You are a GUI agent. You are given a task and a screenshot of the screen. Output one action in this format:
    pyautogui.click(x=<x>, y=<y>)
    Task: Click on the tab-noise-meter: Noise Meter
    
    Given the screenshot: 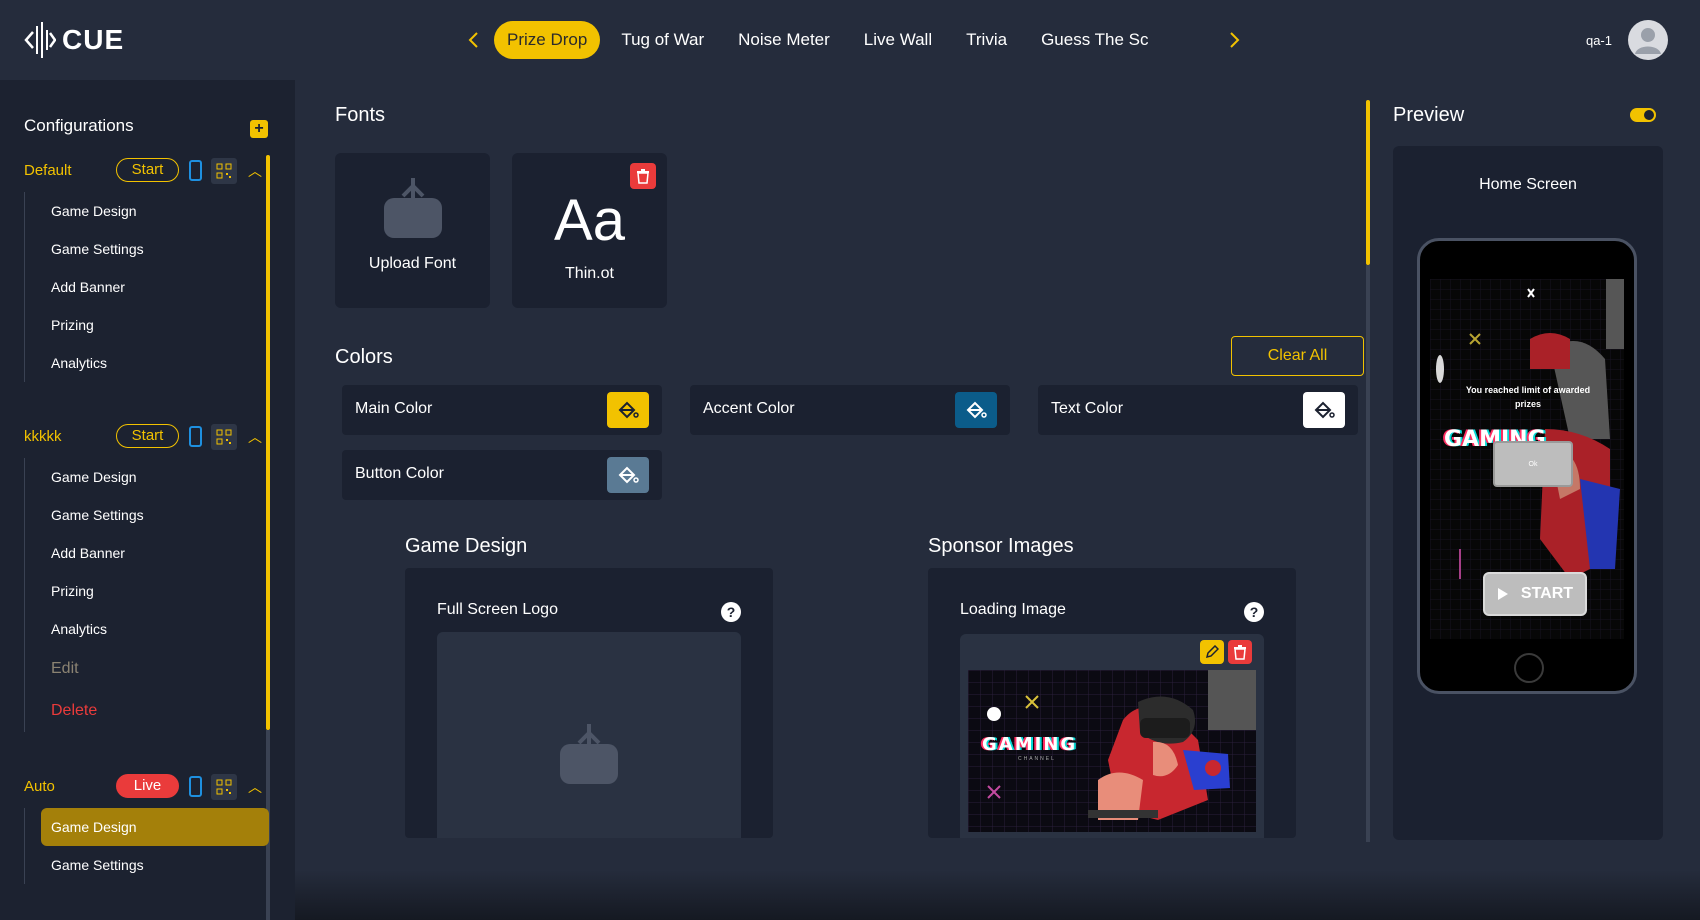 What is the action you would take?
    pyautogui.click(x=784, y=40)
    